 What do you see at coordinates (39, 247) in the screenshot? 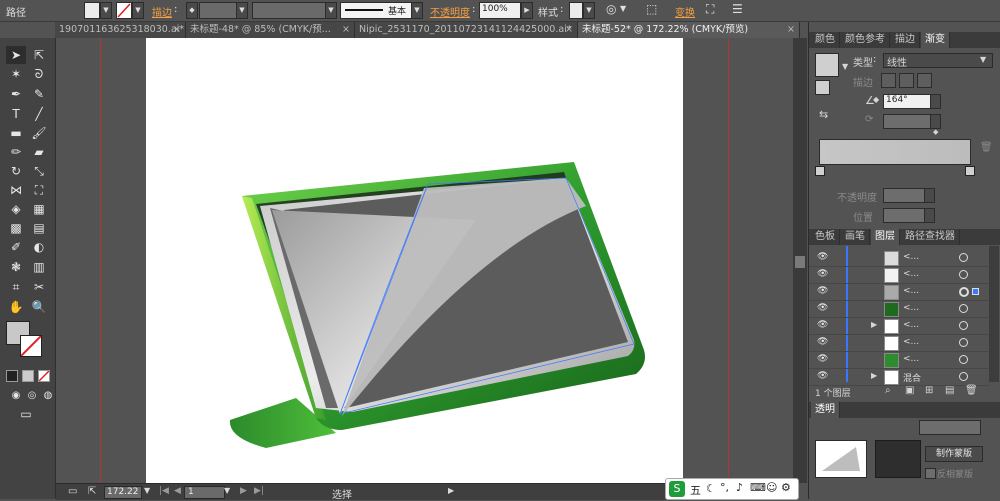
I see `blend-tool-icon: ◐` at bounding box center [39, 247].